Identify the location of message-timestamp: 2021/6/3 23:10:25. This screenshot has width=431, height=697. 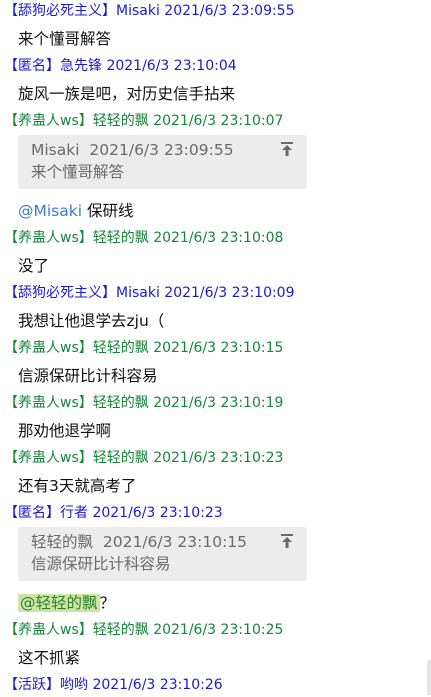
(218, 630).